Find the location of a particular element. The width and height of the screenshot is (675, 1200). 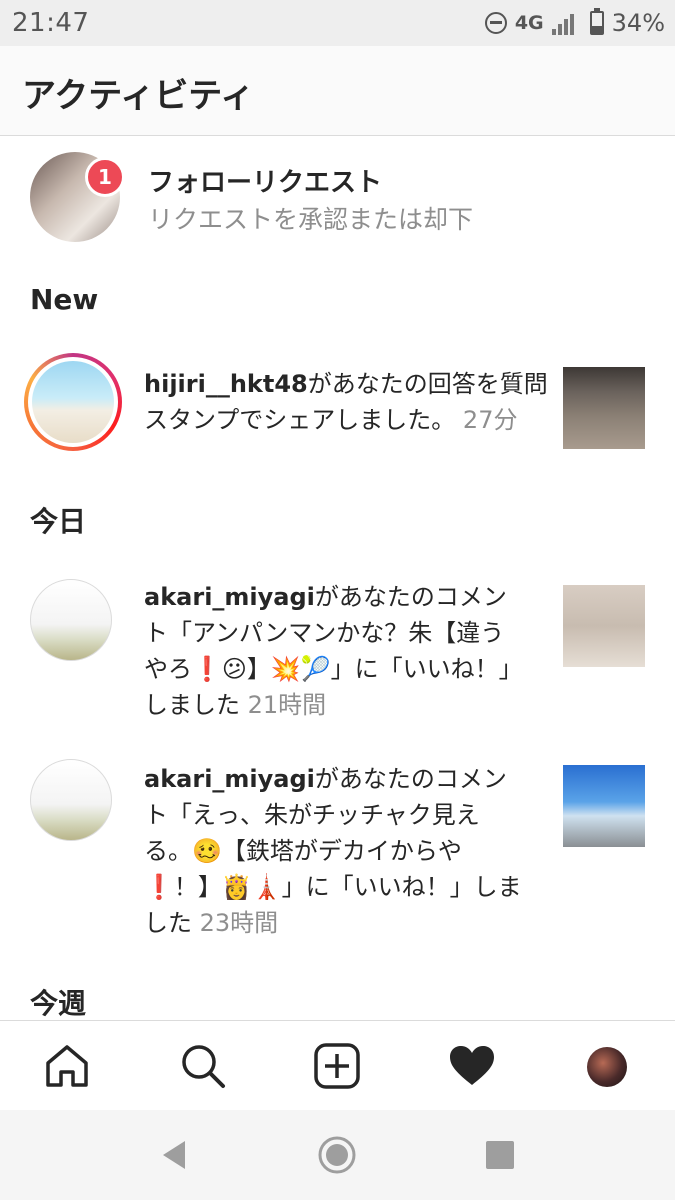

add-post-icon is located at coordinates (337, 1066).